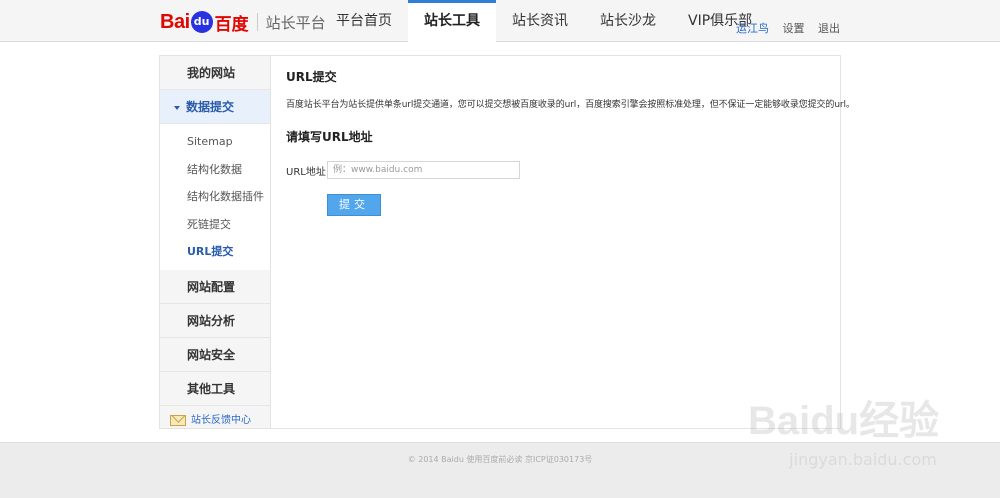 The height and width of the screenshot is (498, 1000). Describe the element at coordinates (215, 355) in the screenshot. I see `sidebar-item-site-security: 网站安全` at that location.